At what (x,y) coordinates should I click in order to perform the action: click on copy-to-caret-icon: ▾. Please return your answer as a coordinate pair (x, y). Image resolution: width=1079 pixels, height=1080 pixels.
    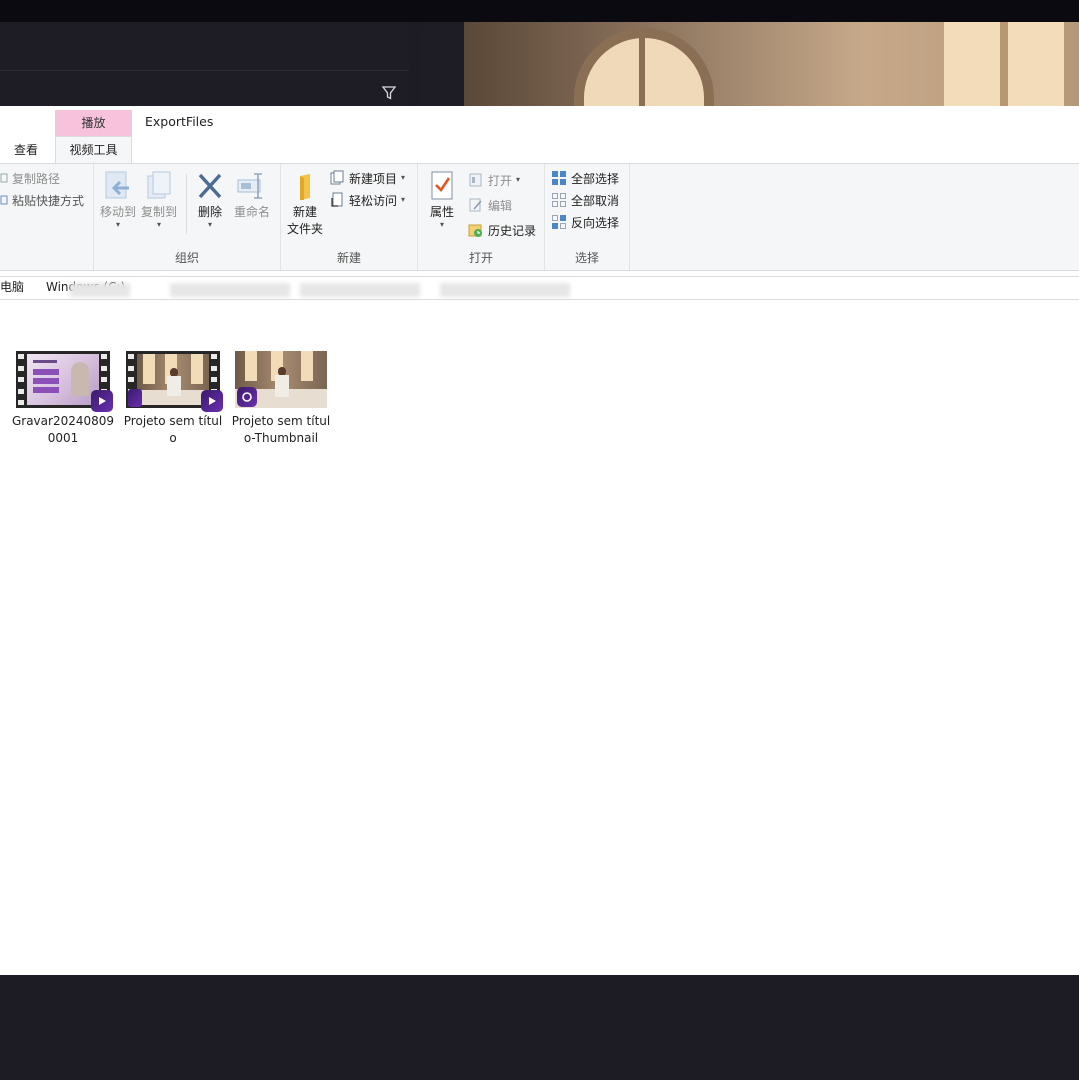
    Looking at the image, I should click on (158, 224).